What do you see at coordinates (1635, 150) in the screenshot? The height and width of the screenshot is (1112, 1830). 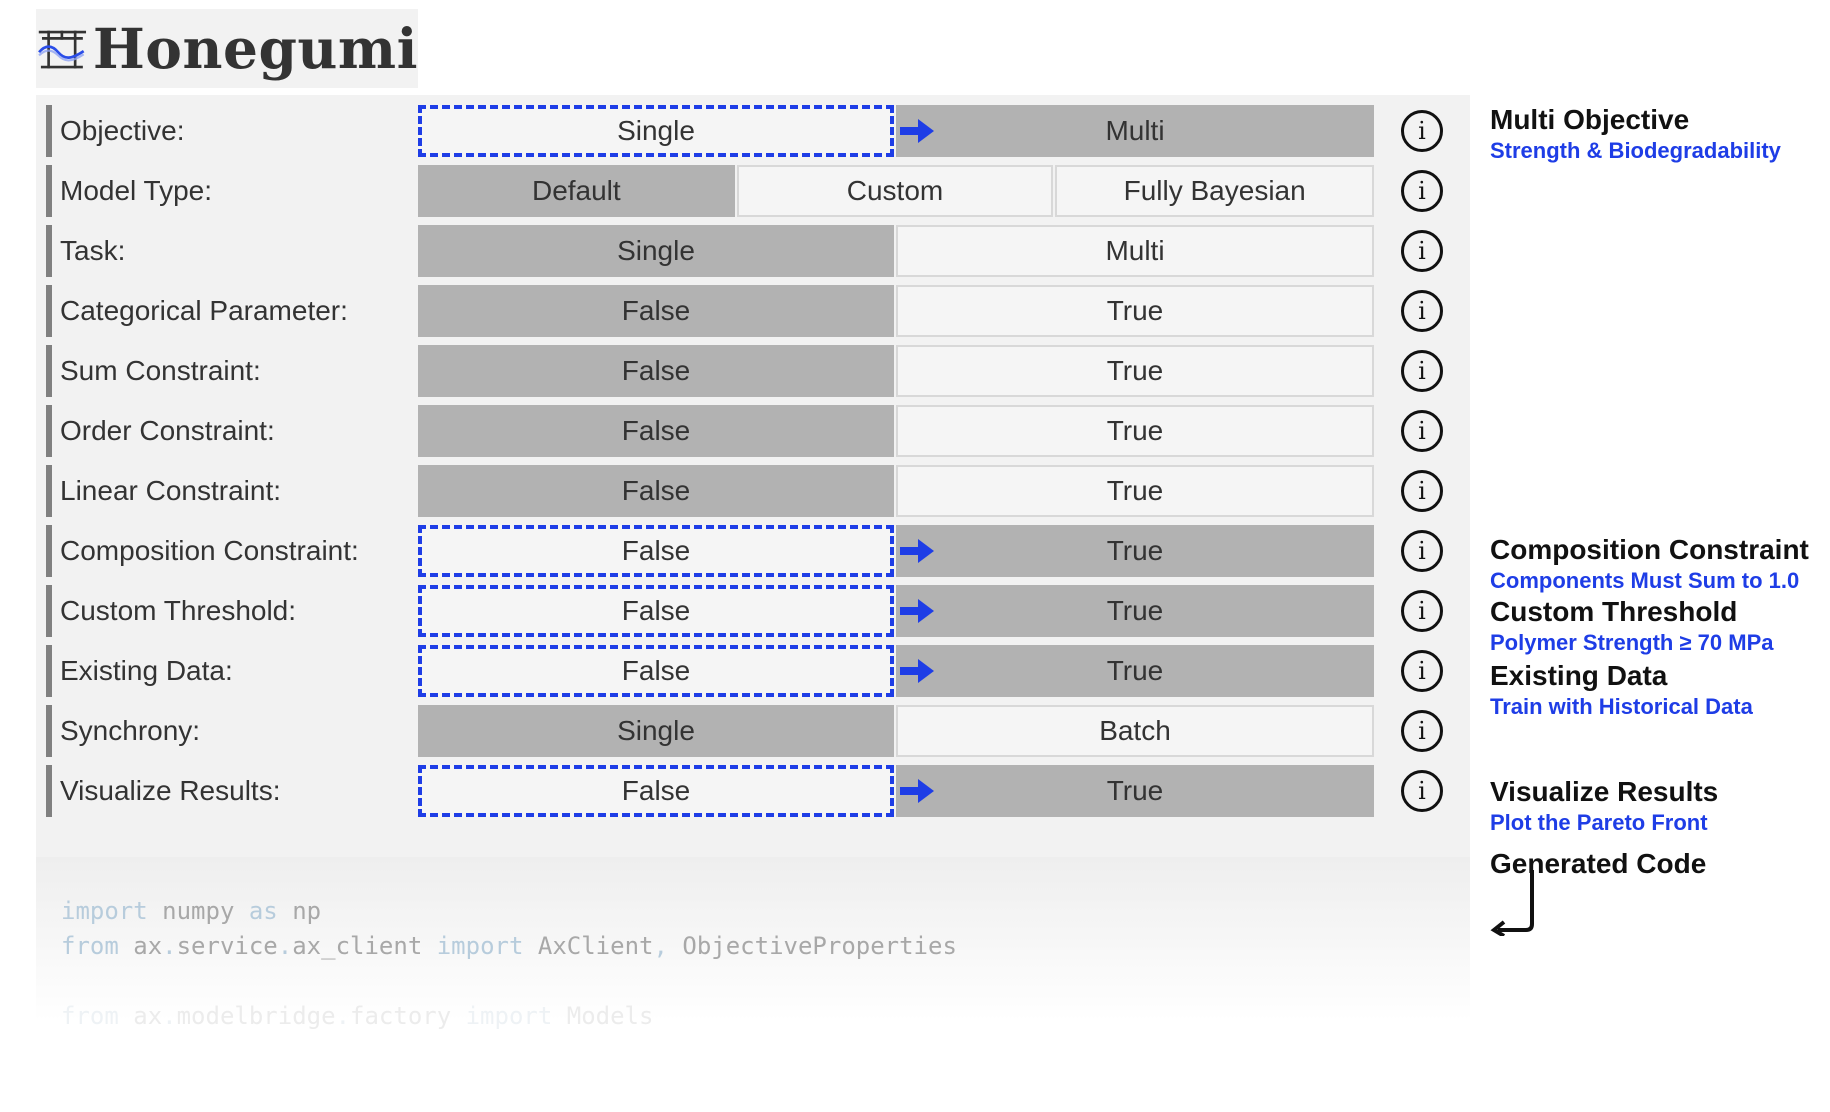 I see `annotation-subtitle: Strength & Biodegradability` at bounding box center [1635, 150].